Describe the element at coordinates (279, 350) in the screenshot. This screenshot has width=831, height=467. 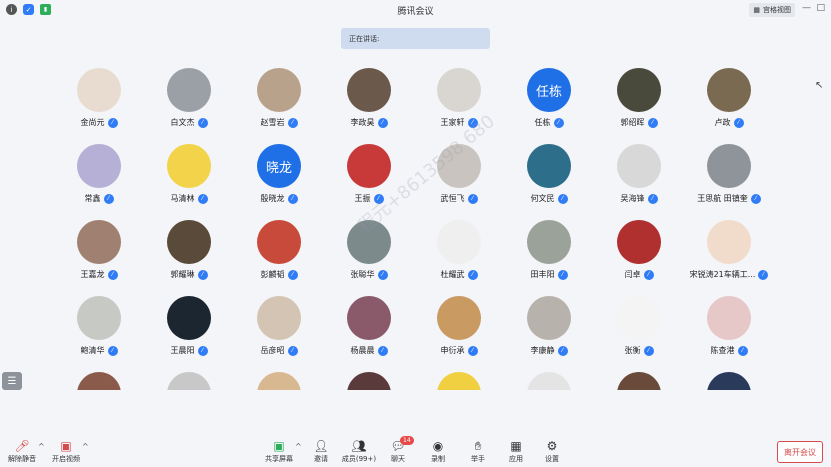
I see `participant-name-row: 岳彦昭 ⁄` at that location.